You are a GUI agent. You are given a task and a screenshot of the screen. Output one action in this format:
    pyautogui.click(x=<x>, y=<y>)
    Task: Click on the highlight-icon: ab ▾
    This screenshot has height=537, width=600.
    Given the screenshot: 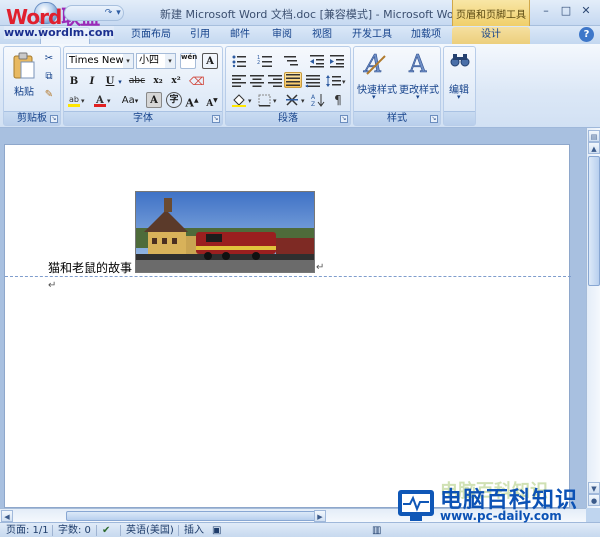 What is the action you would take?
    pyautogui.click(x=76, y=101)
    